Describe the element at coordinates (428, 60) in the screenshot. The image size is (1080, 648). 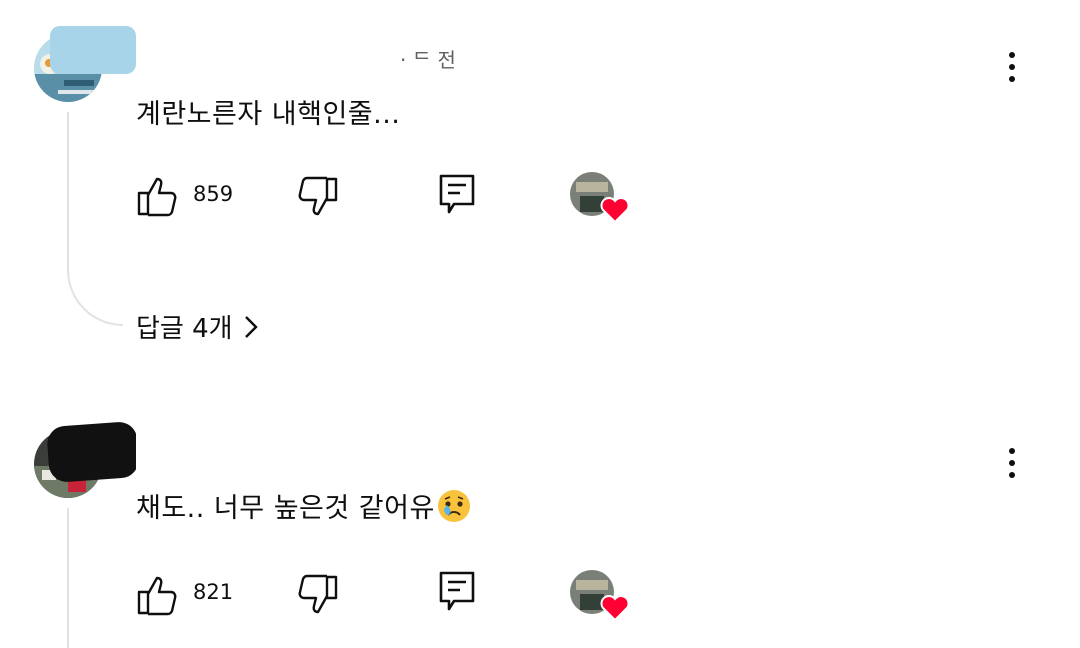
I see `comment-timestamp: · ᄃ 전` at that location.